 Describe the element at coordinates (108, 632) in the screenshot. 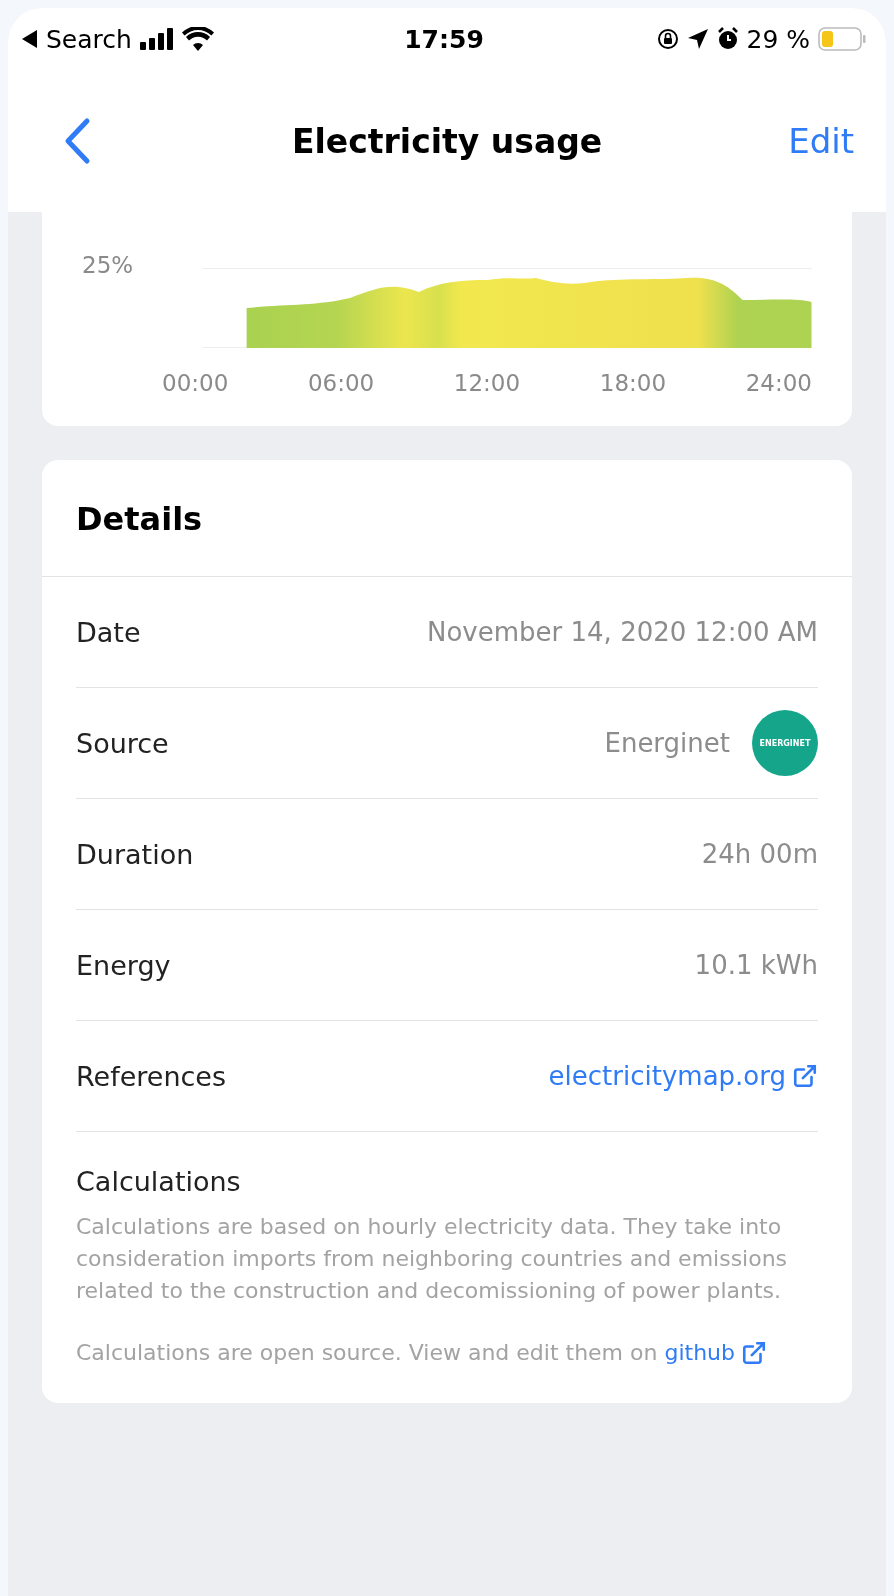

I see `detail-label: Date` at that location.